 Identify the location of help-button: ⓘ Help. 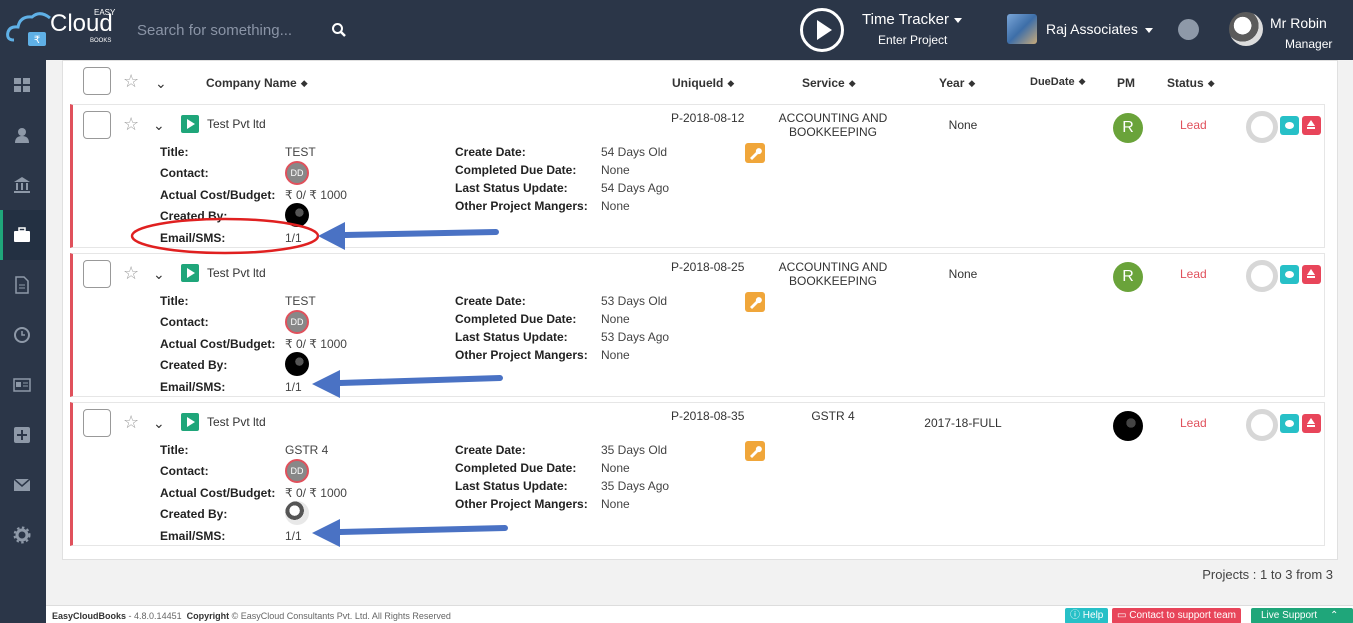
(1087, 615).